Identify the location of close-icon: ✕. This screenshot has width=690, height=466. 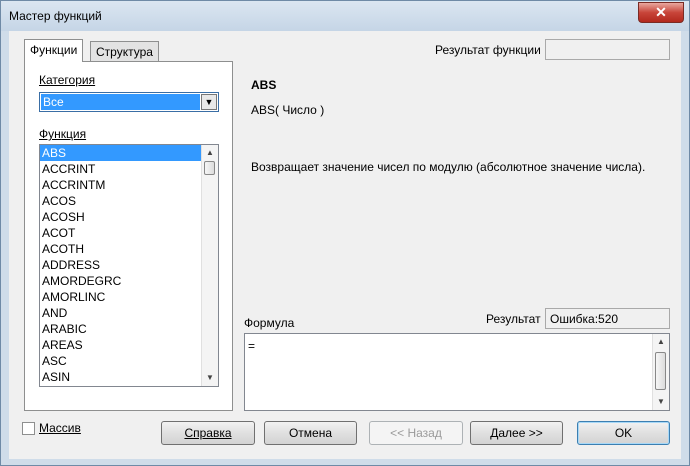
(661, 12).